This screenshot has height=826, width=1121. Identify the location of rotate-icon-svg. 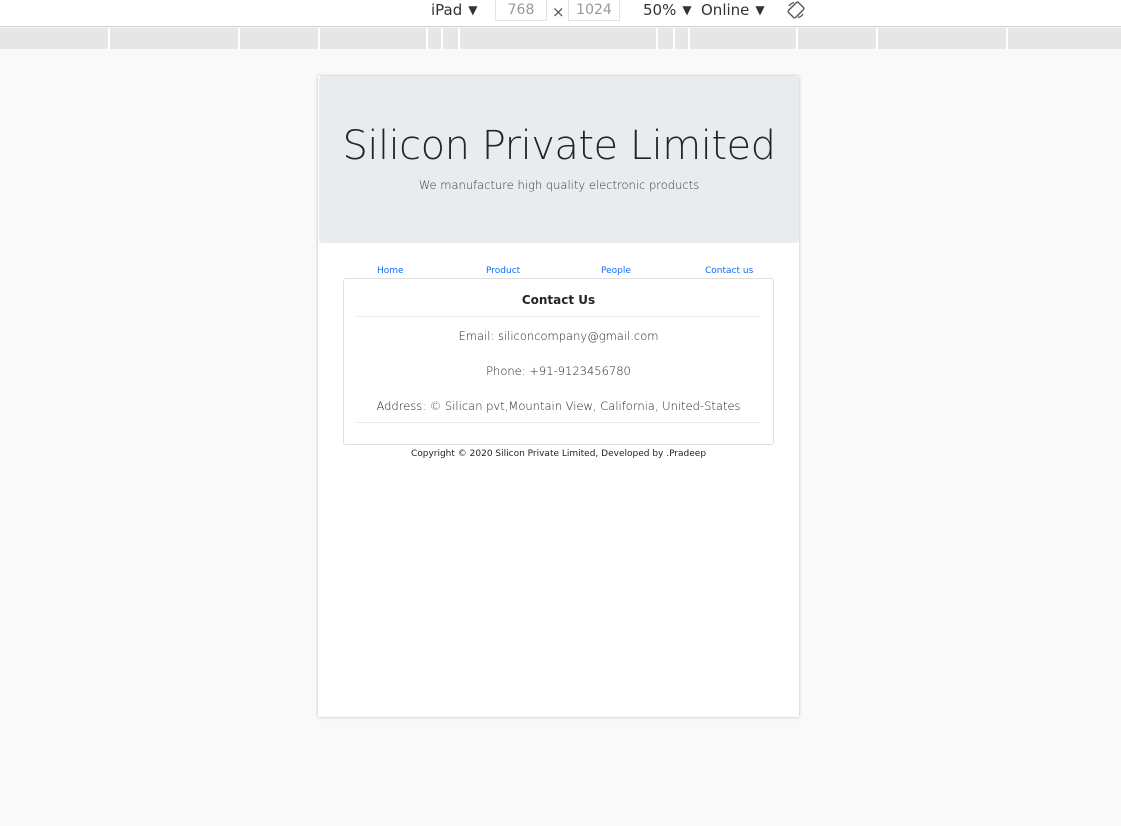
(796, 10).